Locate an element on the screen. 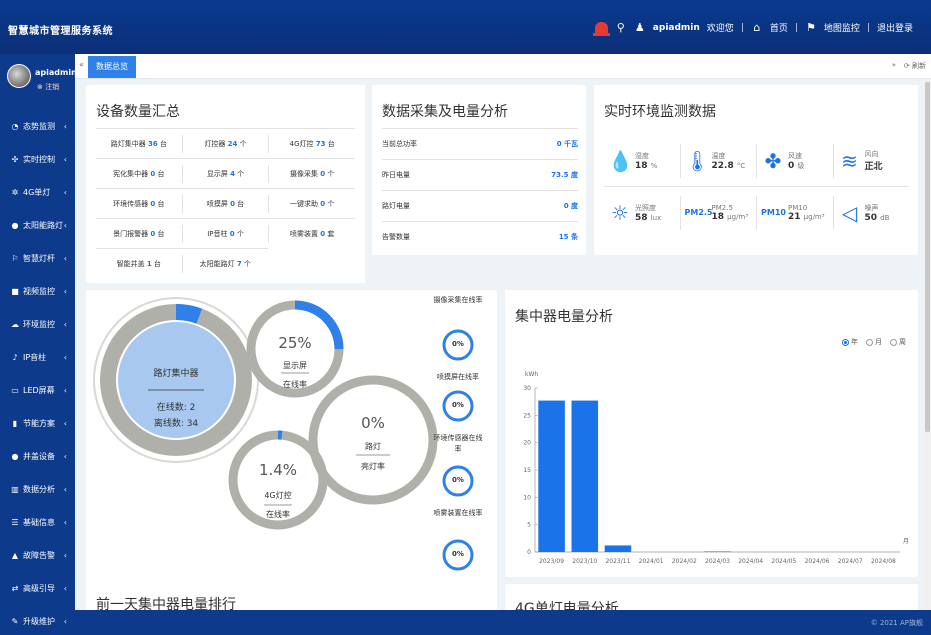  sidebar-item-control: ✣ 实时控制 ‹ is located at coordinates (37, 159).